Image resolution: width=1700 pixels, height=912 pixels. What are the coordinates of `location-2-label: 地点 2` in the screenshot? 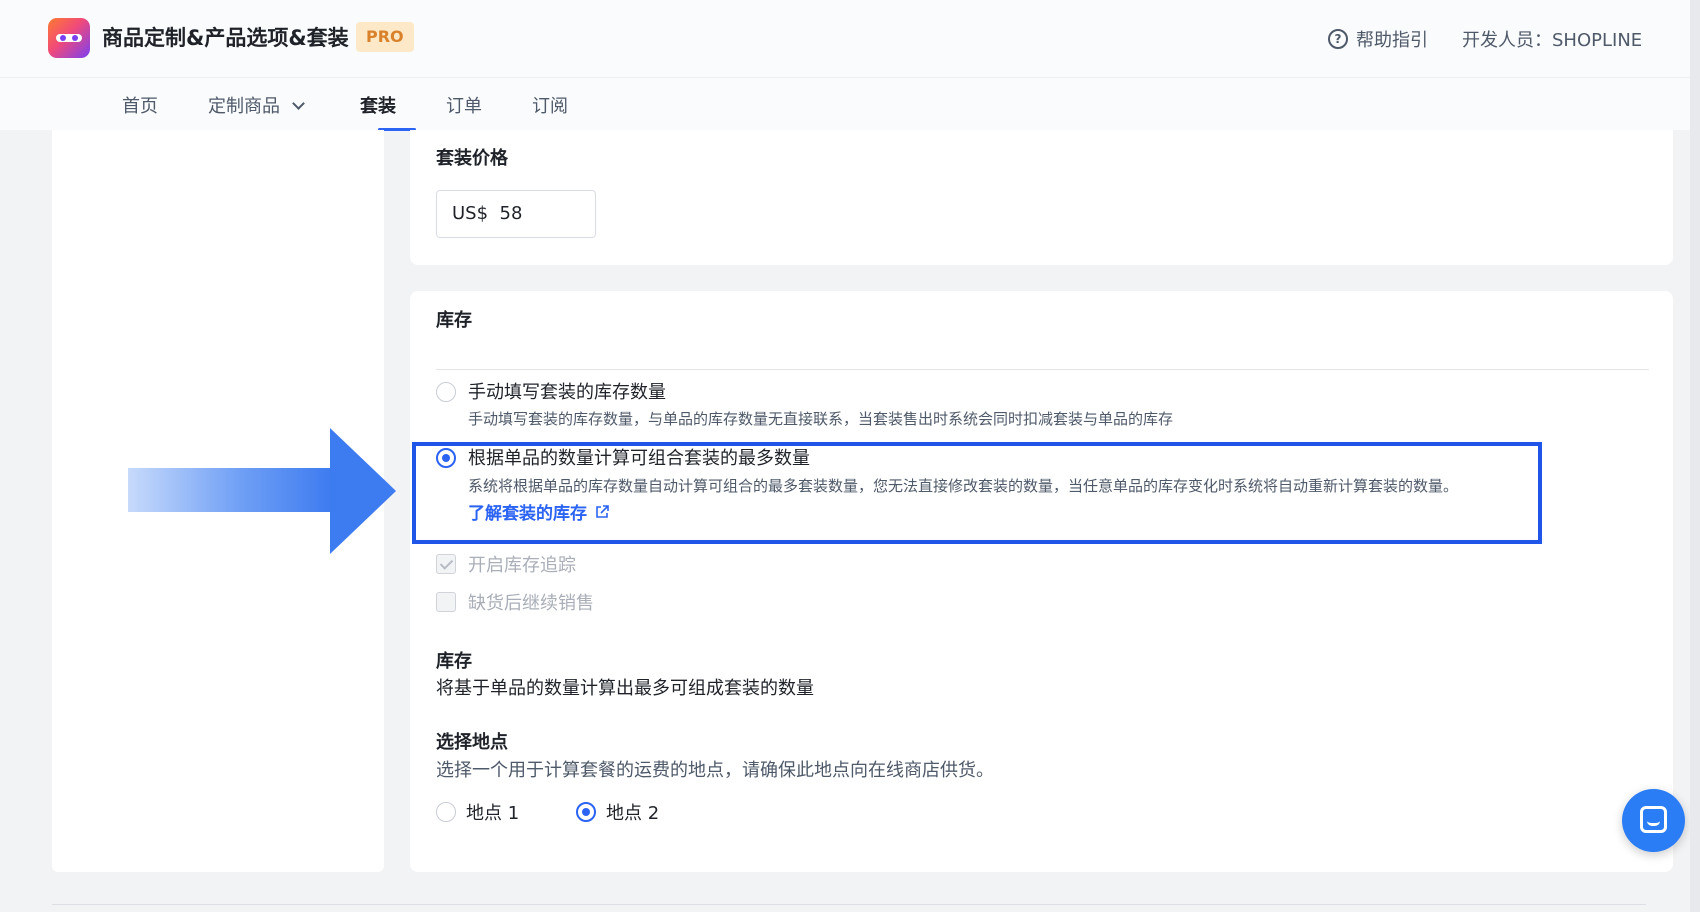 It's located at (633, 813).